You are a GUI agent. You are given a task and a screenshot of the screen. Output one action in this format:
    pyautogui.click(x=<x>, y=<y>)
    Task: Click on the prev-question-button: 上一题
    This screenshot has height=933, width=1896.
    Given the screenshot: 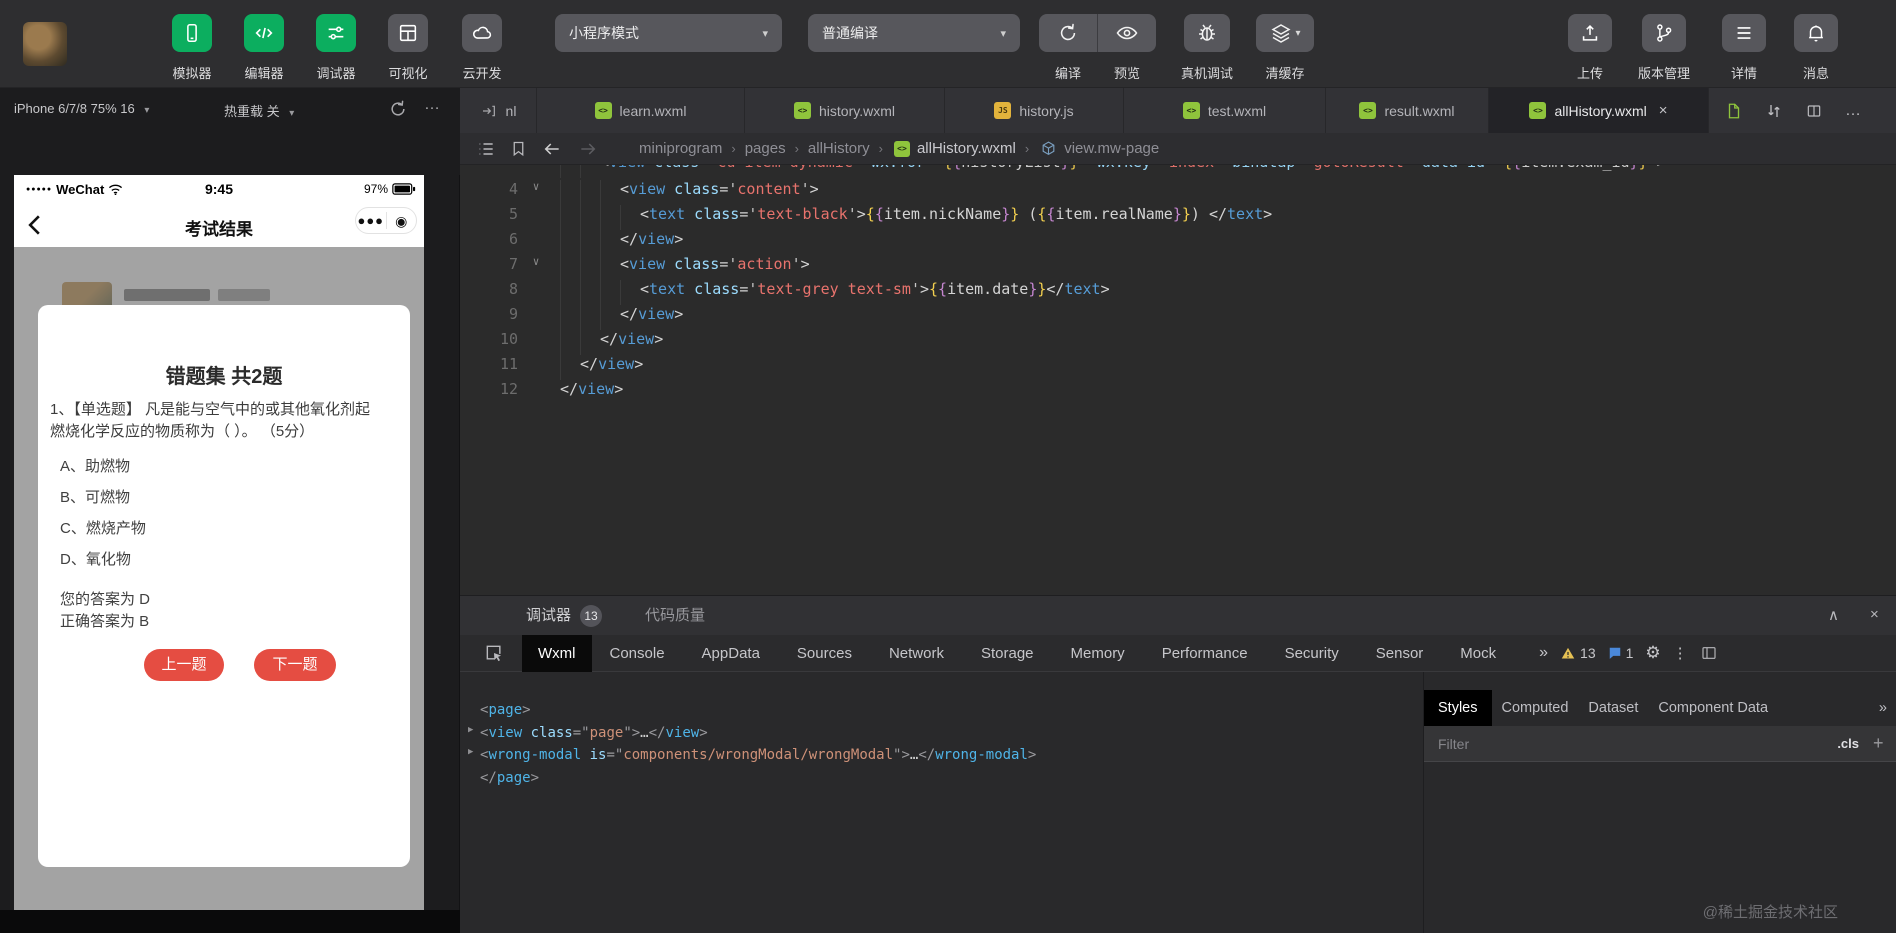 What is the action you would take?
    pyautogui.click(x=184, y=665)
    